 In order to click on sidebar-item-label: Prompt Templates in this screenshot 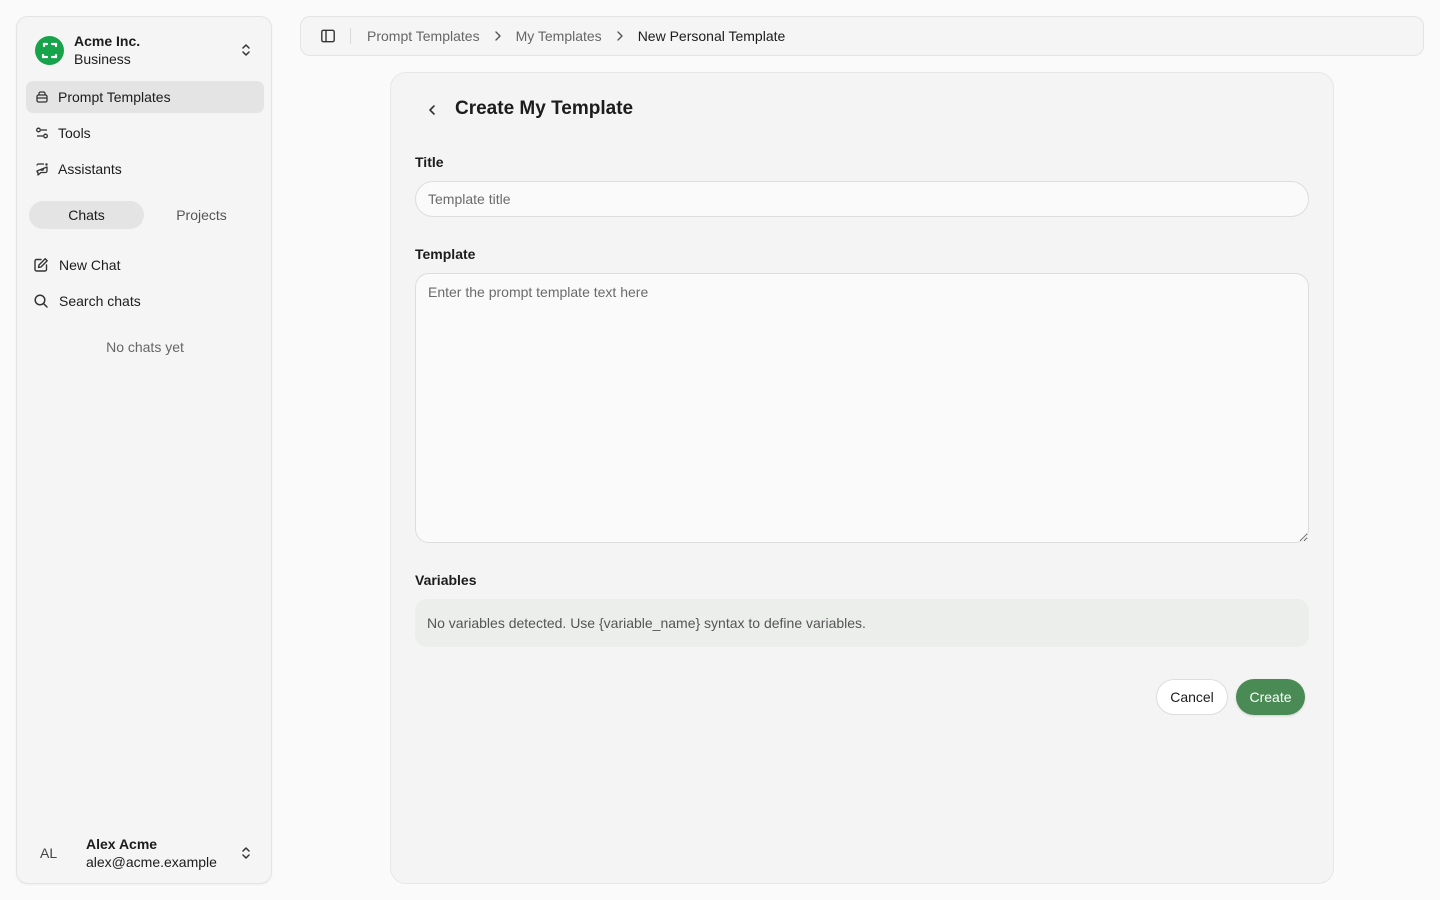, I will do `click(114, 97)`.